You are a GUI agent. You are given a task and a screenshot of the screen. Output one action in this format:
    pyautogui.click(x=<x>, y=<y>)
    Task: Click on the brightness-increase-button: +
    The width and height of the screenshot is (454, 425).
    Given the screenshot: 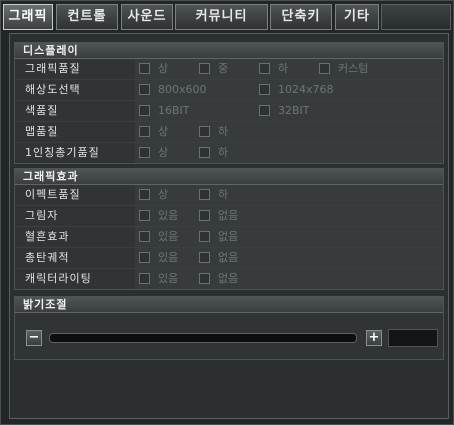 What is the action you would take?
    pyautogui.click(x=374, y=338)
    